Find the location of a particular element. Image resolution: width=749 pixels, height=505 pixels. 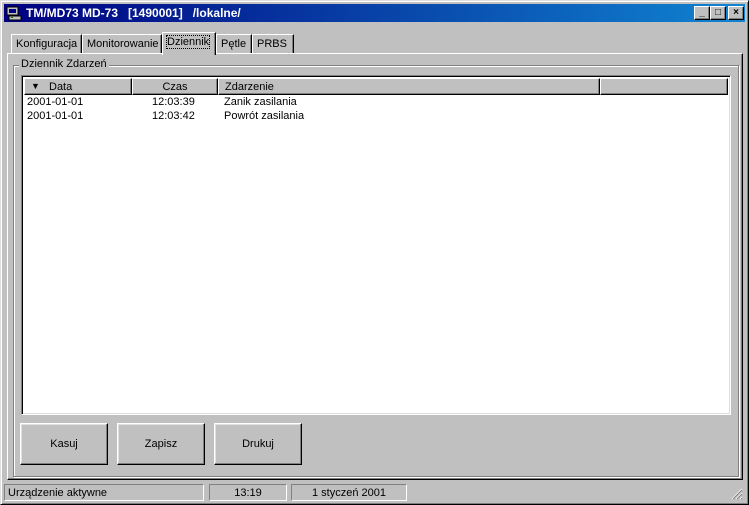

tab-label: Konfiguracja is located at coordinates (47, 44).